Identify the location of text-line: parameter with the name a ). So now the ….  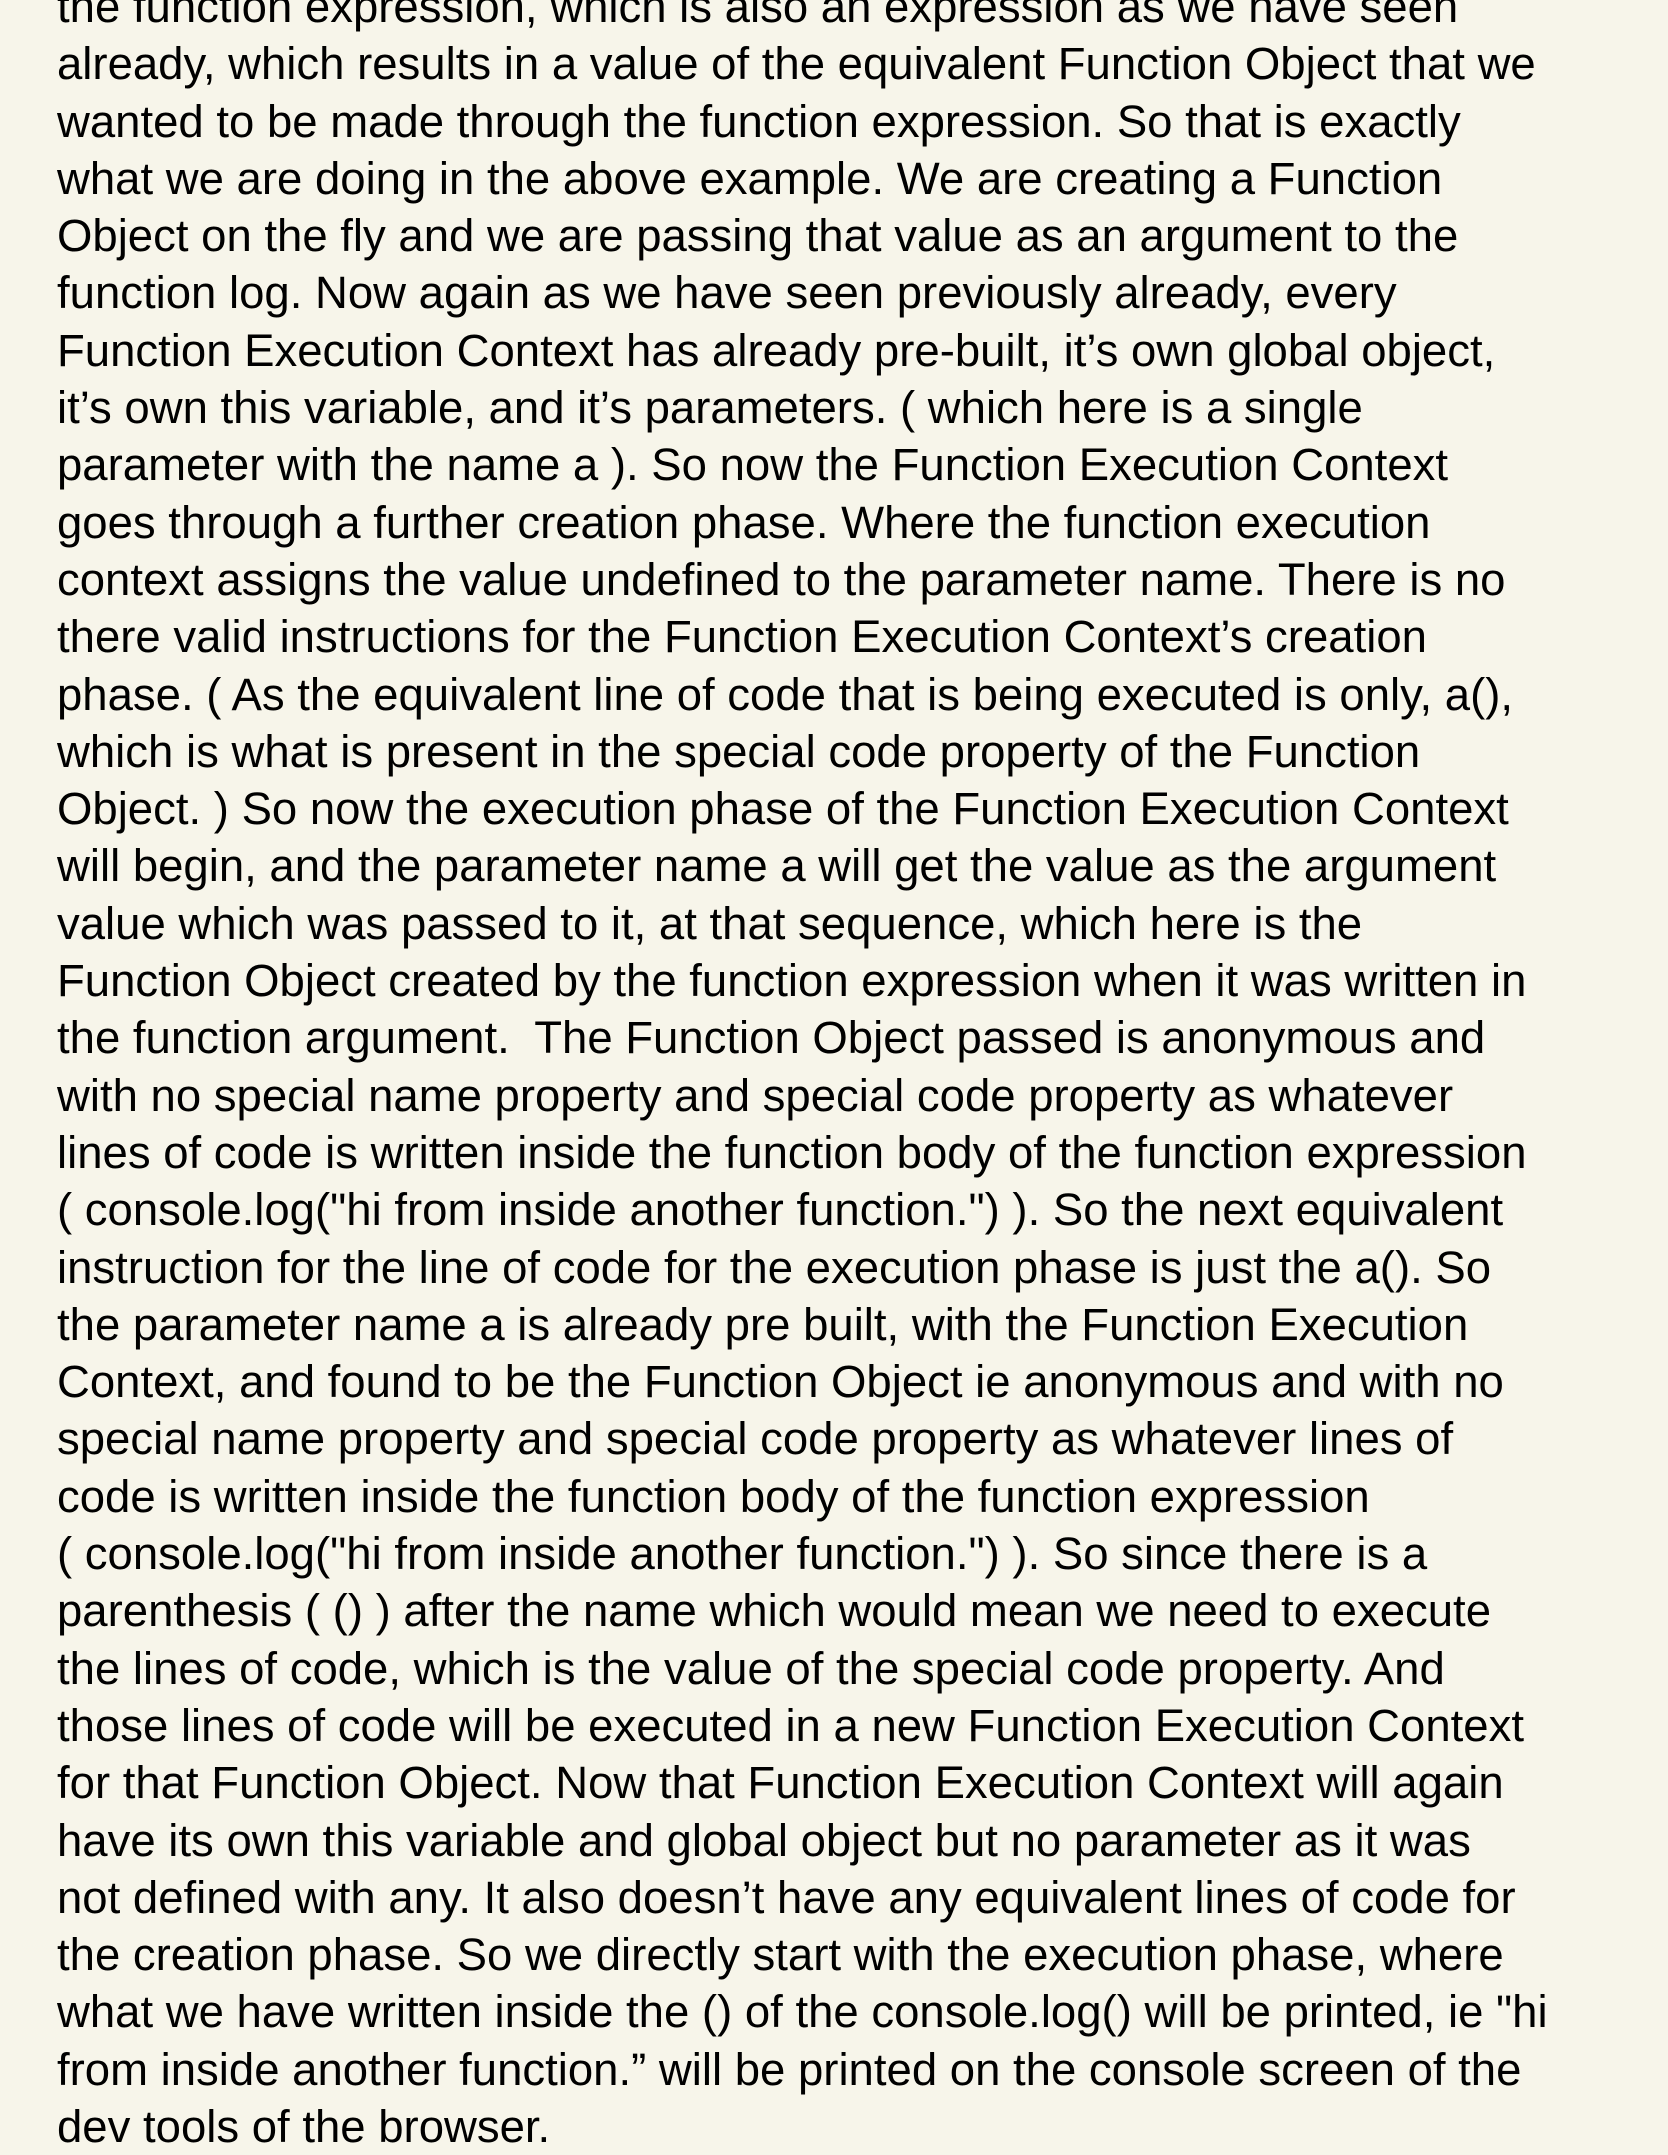
(753, 465).